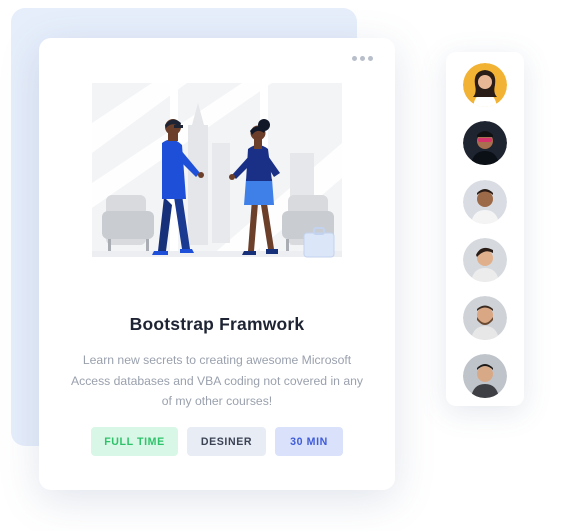  Describe the element at coordinates (362, 58) in the screenshot. I see `more-options-icon` at that location.